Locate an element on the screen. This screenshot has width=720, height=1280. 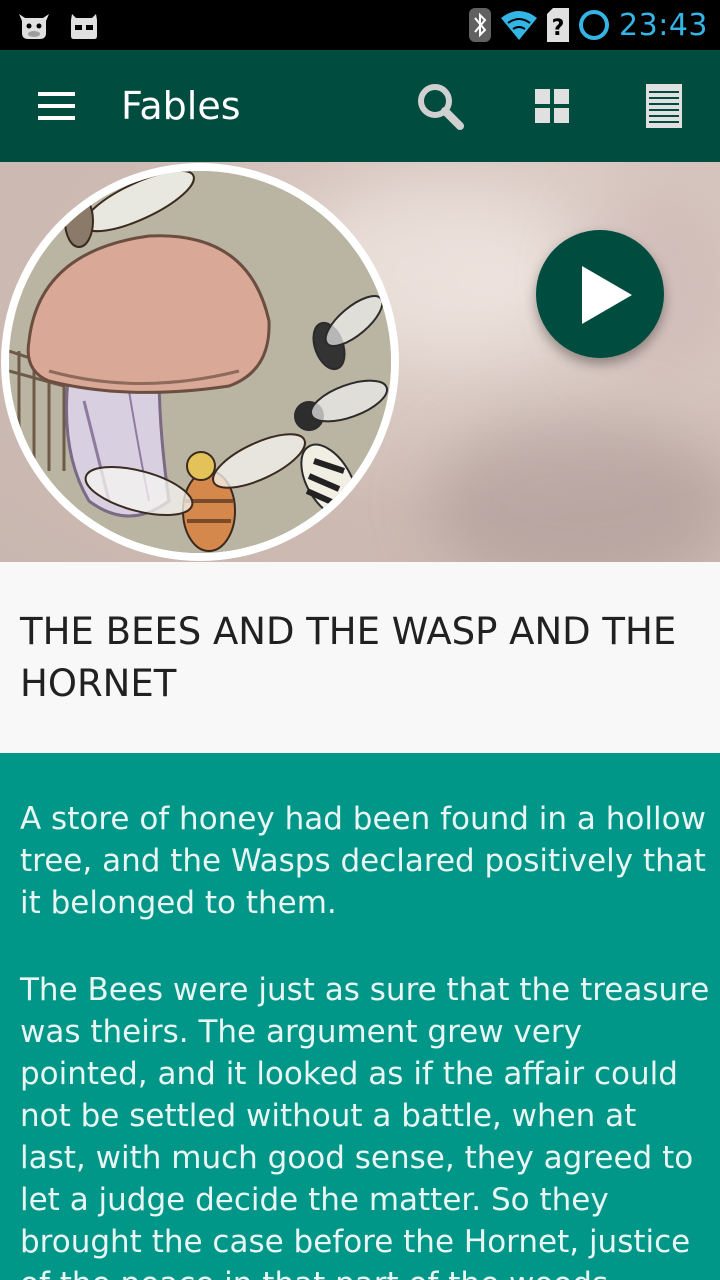
grid-view-icon is located at coordinates (552, 106).